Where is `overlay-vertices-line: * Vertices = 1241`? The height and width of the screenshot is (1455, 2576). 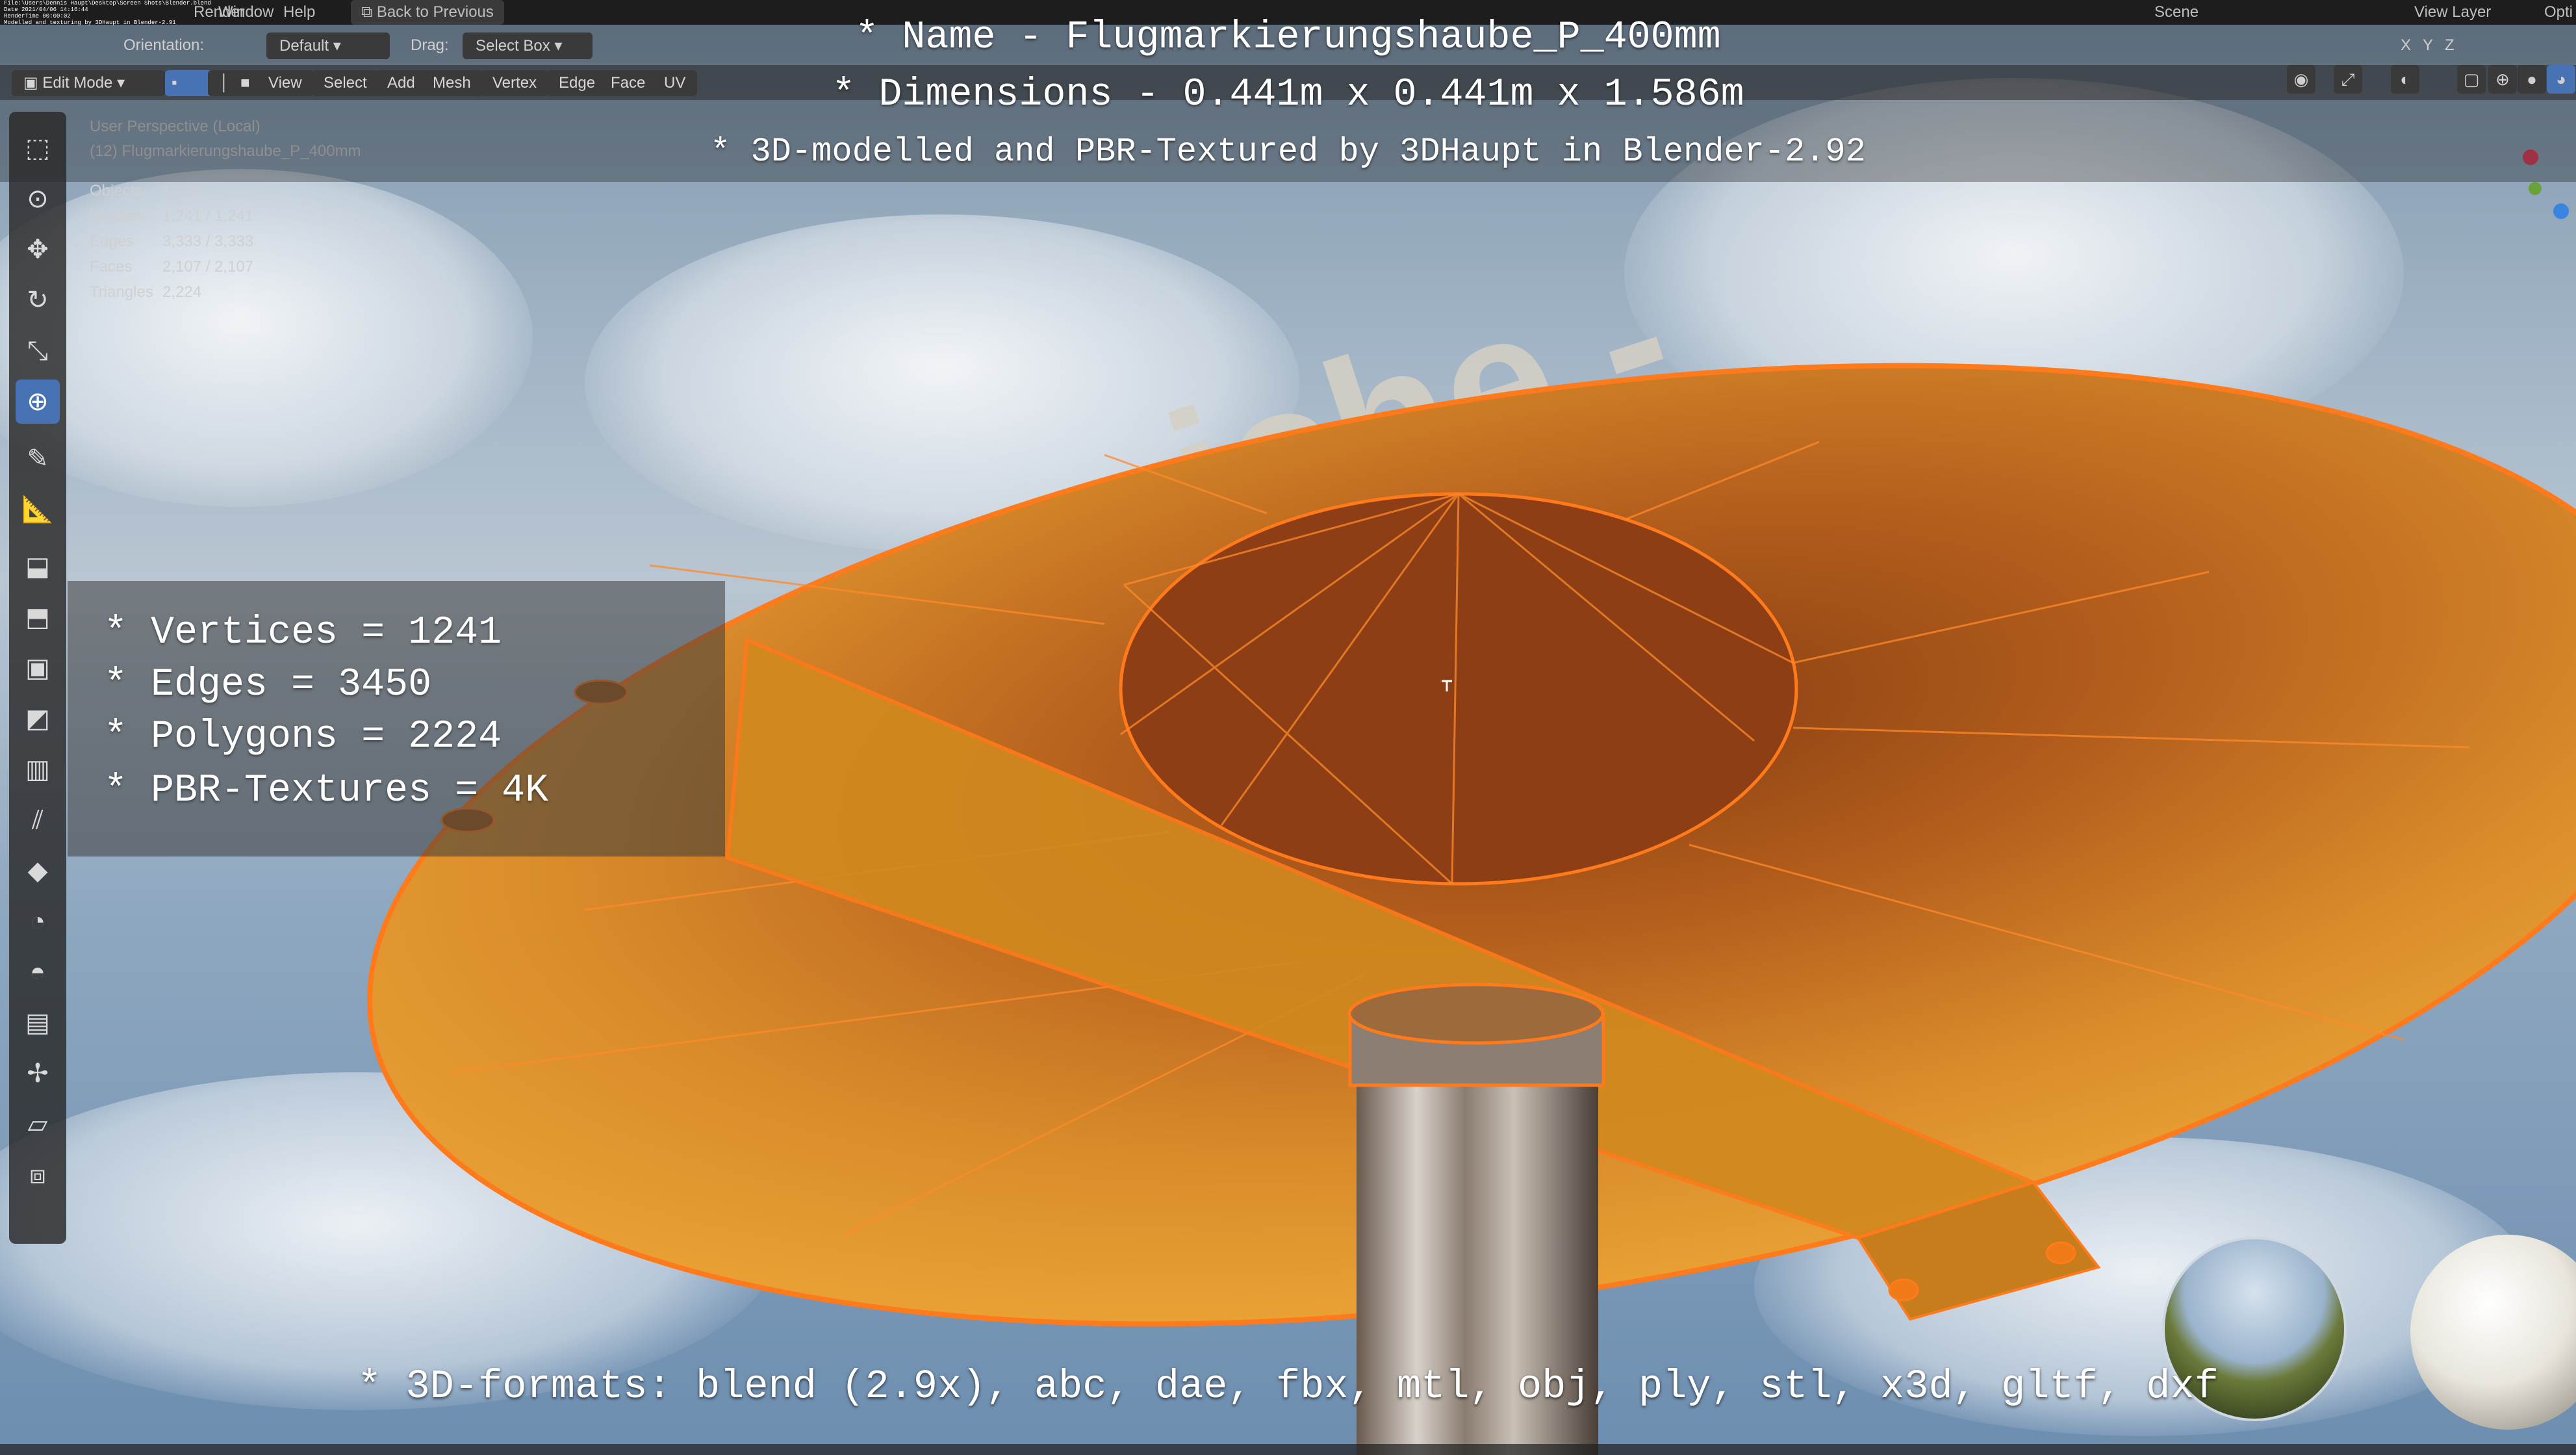
overlay-vertices-line: * Vertices = 1241 is located at coordinates (303, 633).